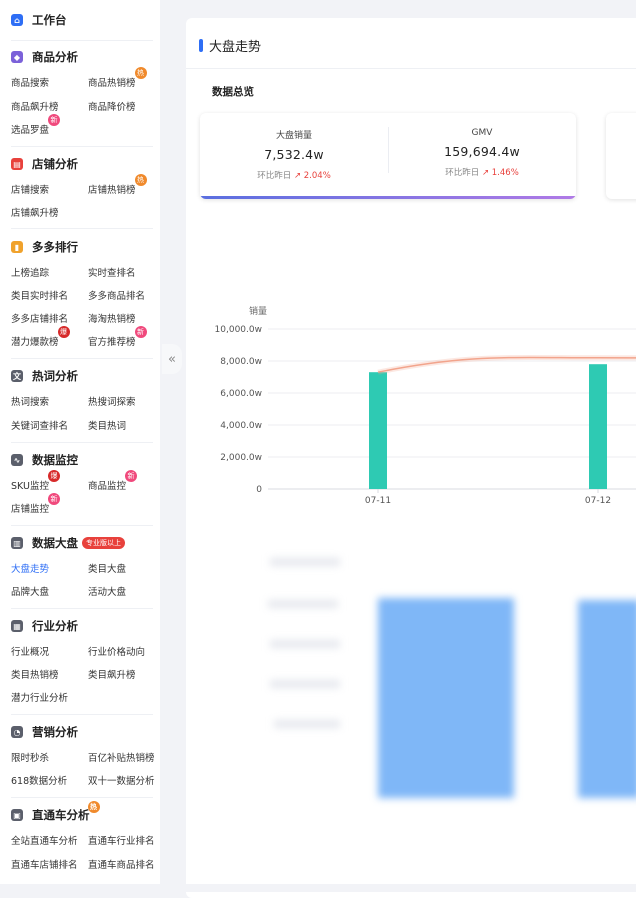 The image size is (636, 898). What do you see at coordinates (241, 458) in the screenshot?
I see `y-tick-label: 2,000.0w` at bounding box center [241, 458].